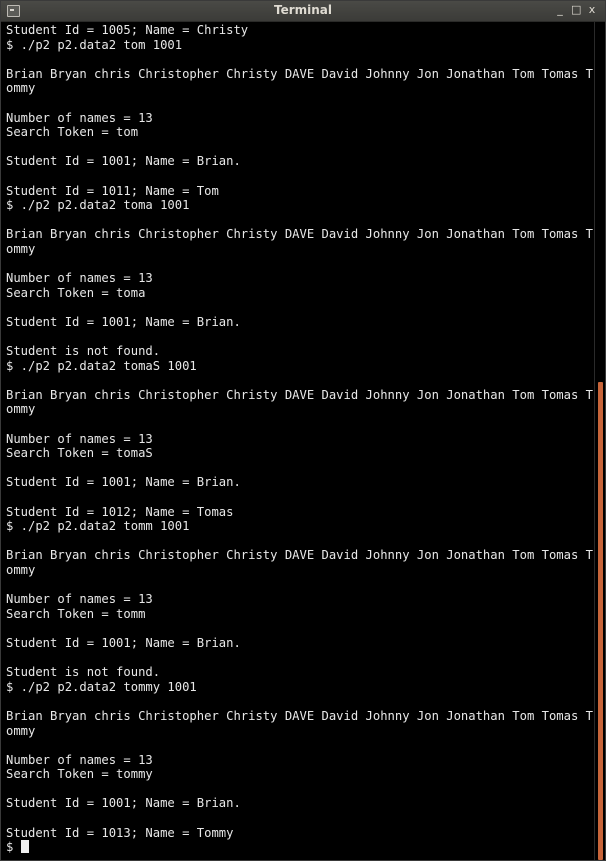  I want to click on output-line: Student Id = 1013; Name = Tommy, so click(120, 832).